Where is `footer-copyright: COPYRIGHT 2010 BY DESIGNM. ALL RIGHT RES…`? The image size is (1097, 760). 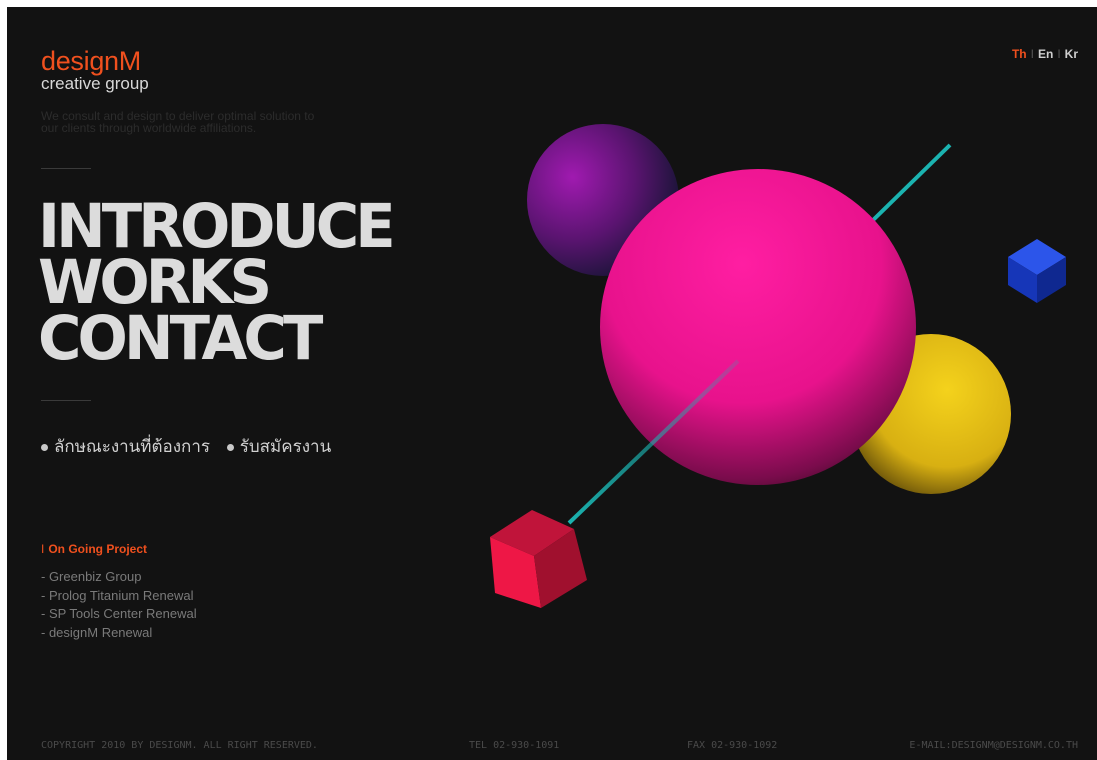 footer-copyright: COPYRIGHT 2010 BY DESIGNM. ALL RIGHT RES… is located at coordinates (179, 745).